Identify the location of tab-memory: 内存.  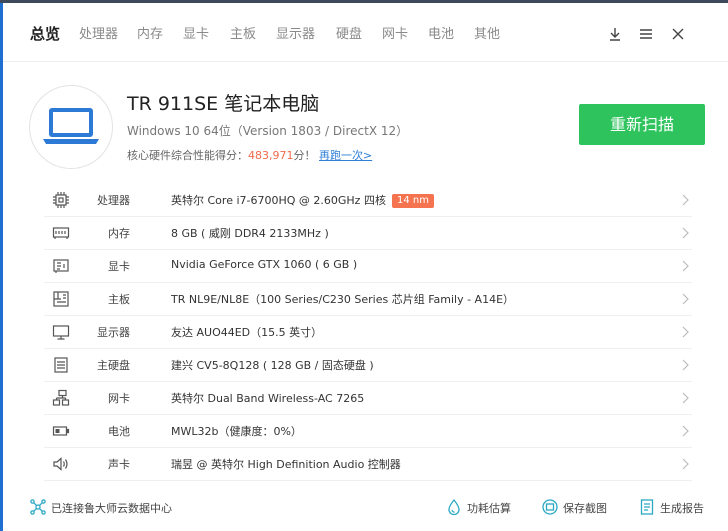
(150, 35).